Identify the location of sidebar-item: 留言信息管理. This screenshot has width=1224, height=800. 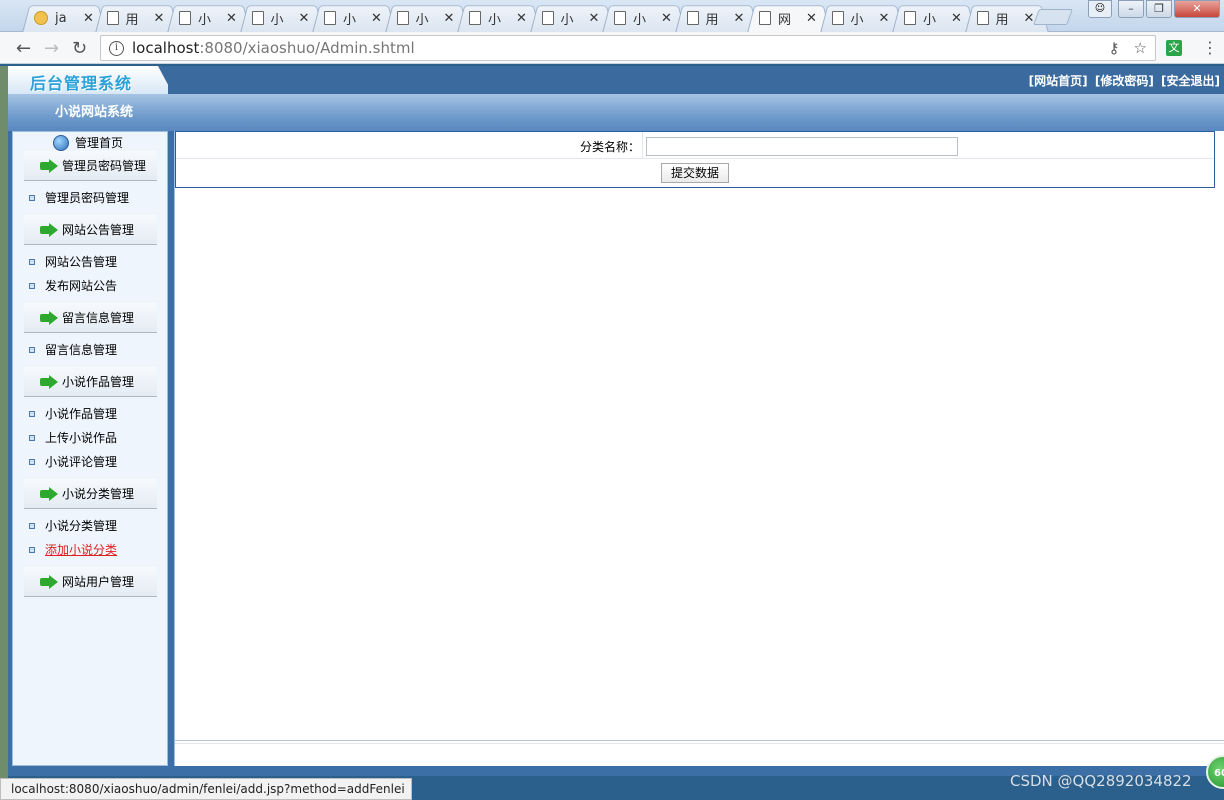
(73, 349).